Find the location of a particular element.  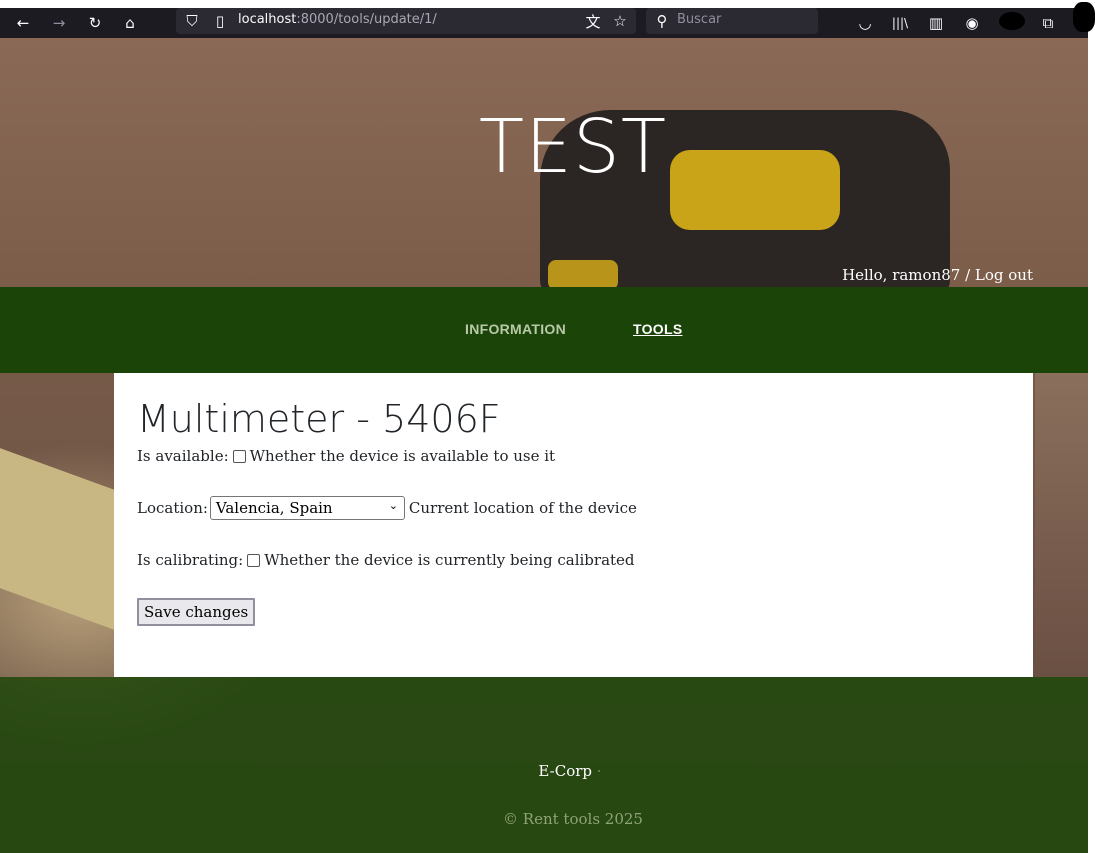

location-label: Location: is located at coordinates (172, 508).